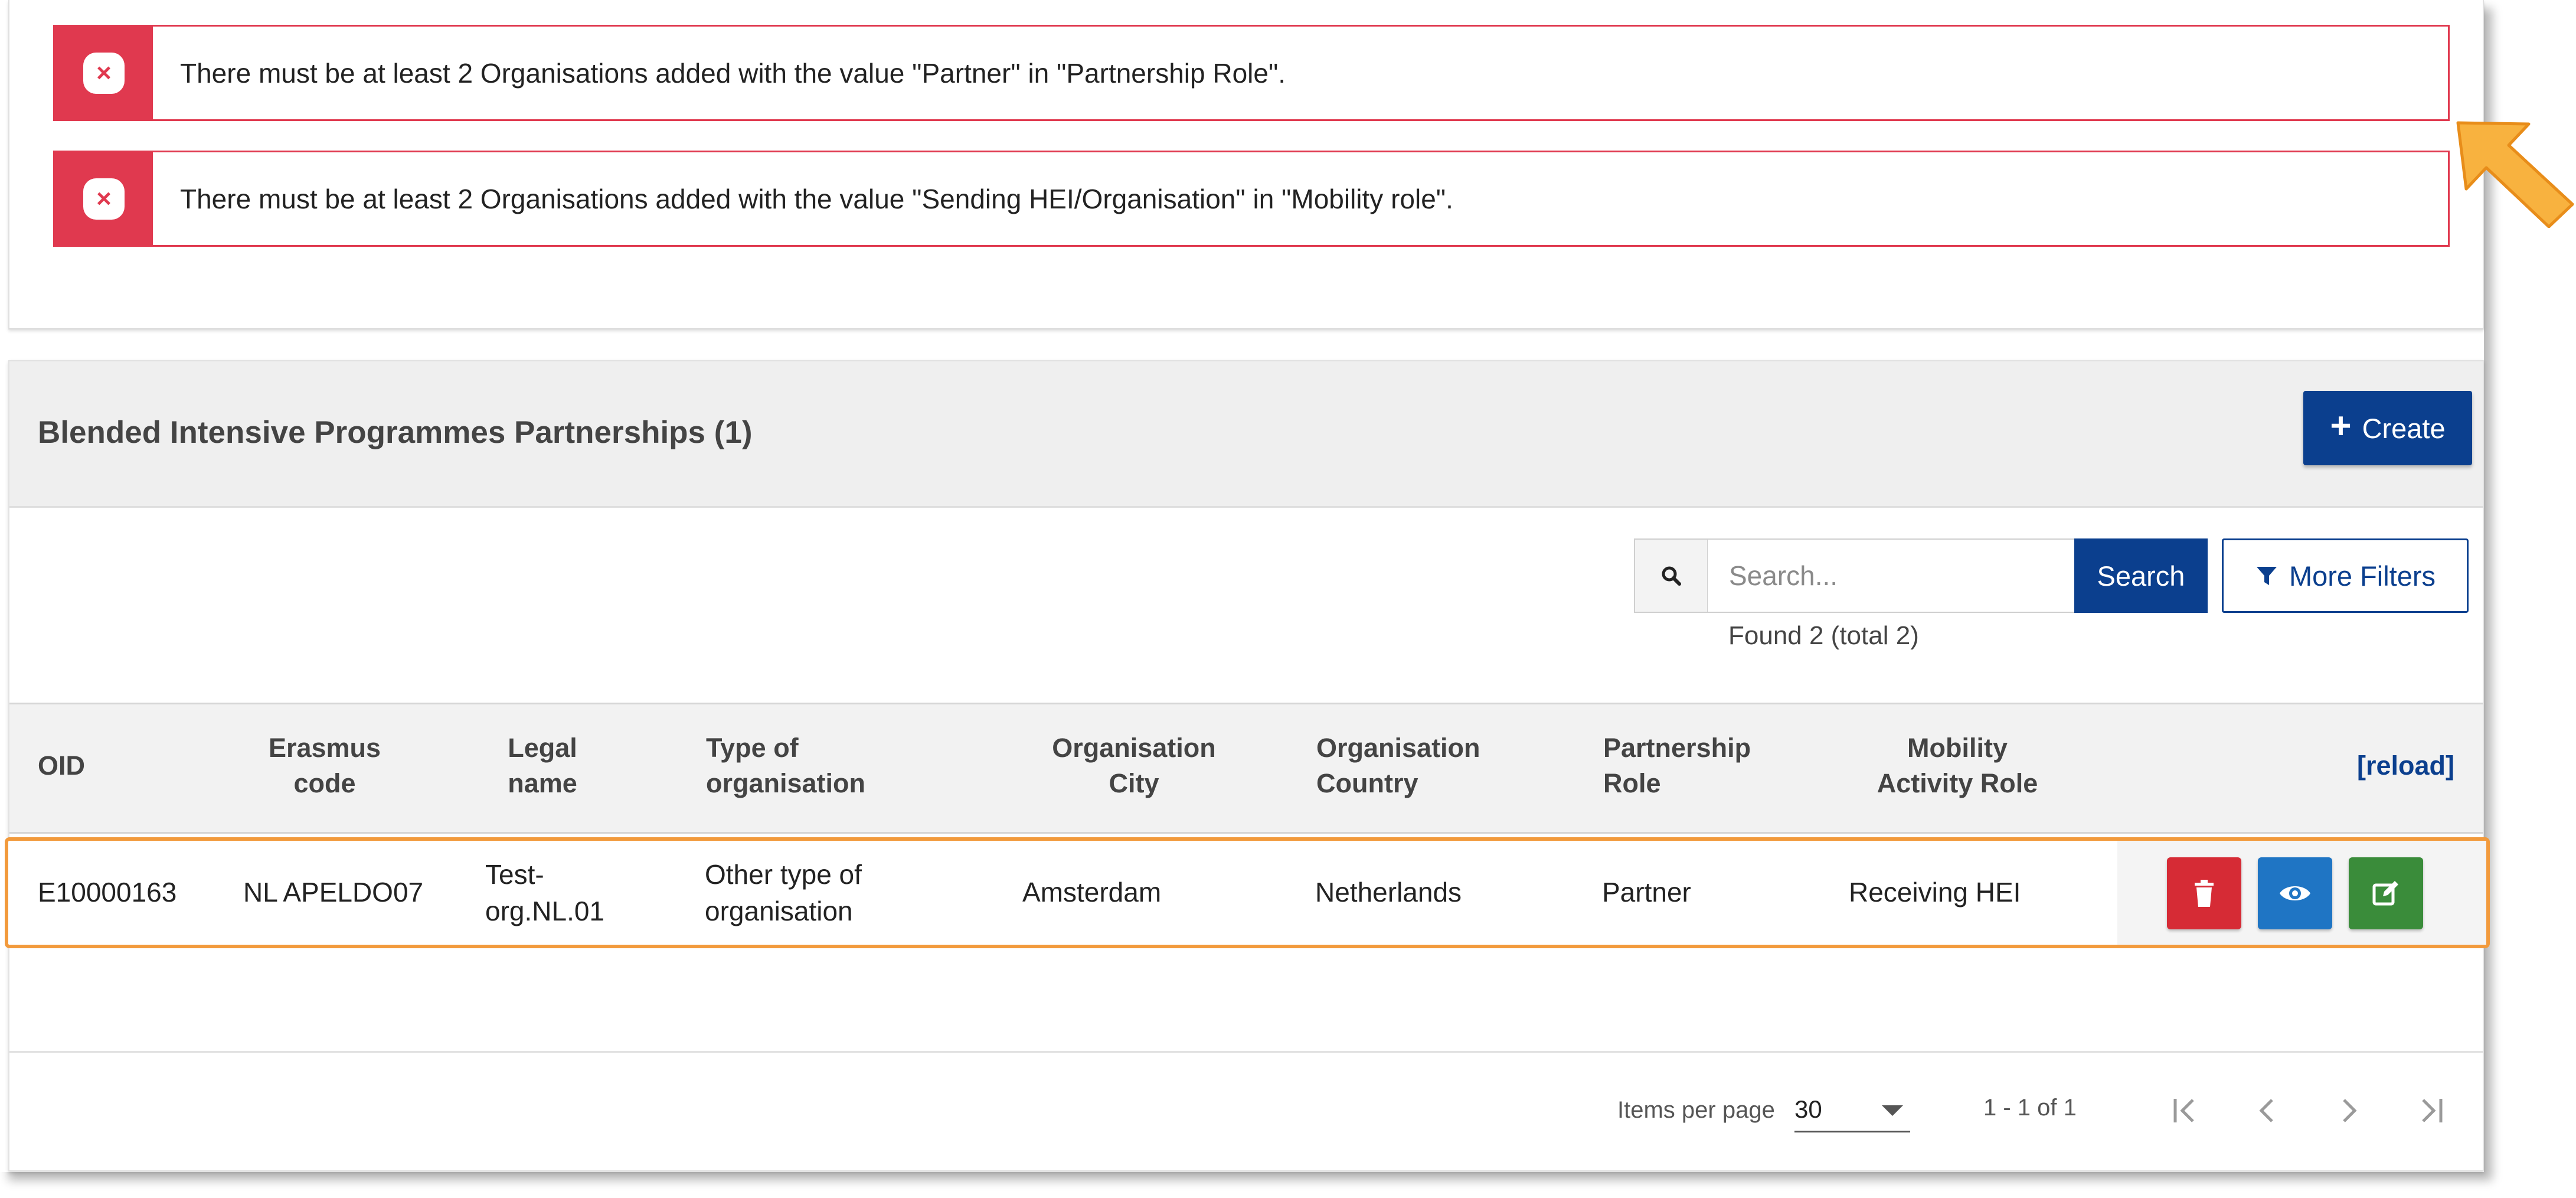  Describe the element at coordinates (544, 892) in the screenshot. I see `cell-legal-name: Test- org.NL.01` at that location.